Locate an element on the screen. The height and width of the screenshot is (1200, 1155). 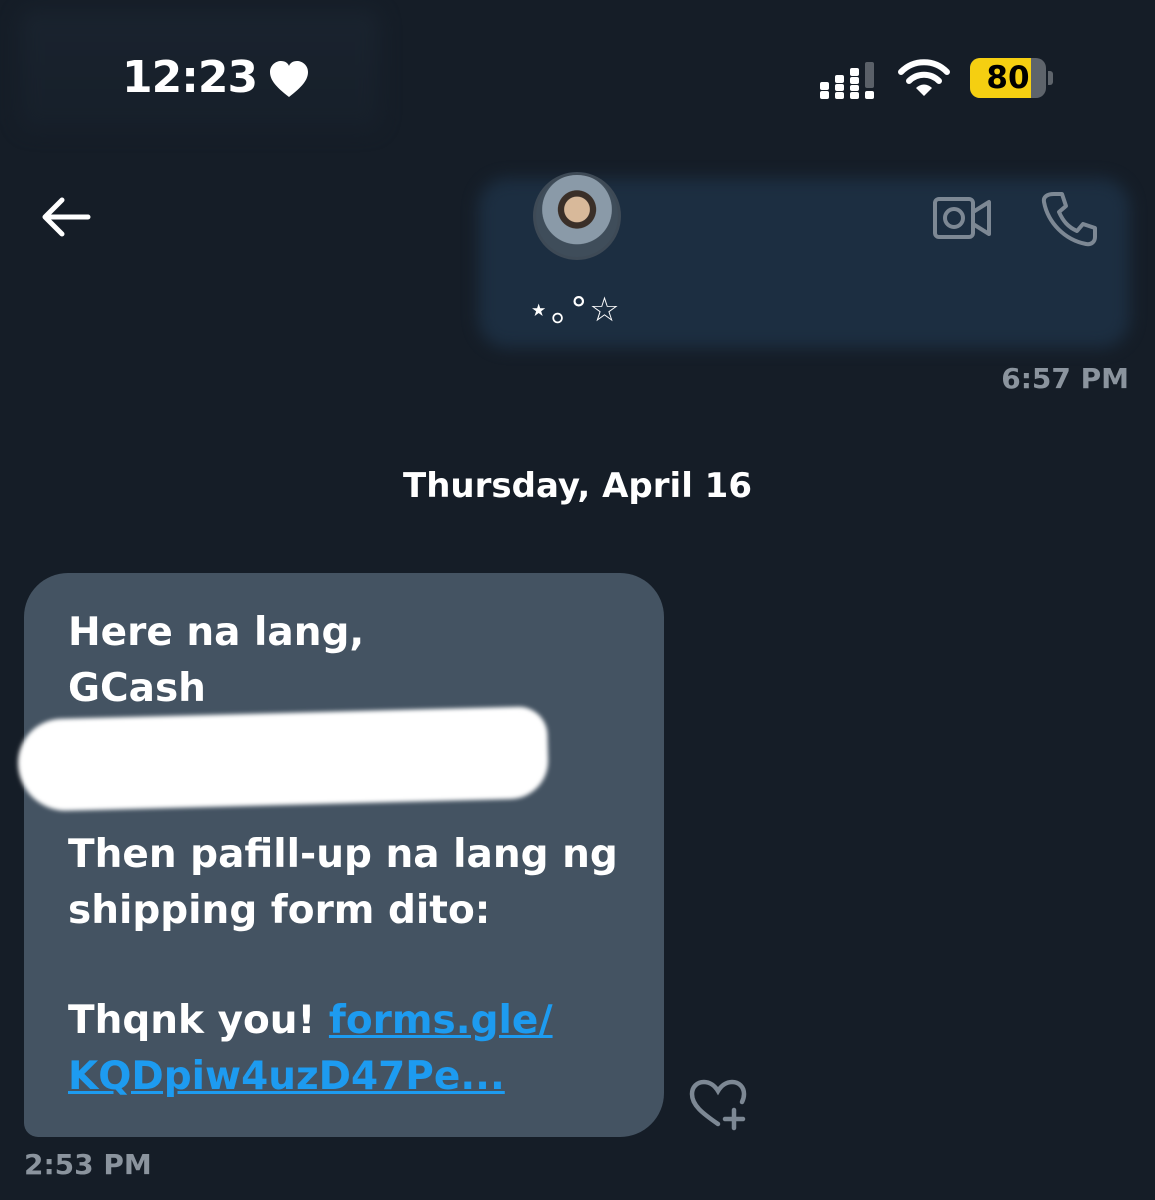
battery-level: 80 is located at coordinates (1008, 78).